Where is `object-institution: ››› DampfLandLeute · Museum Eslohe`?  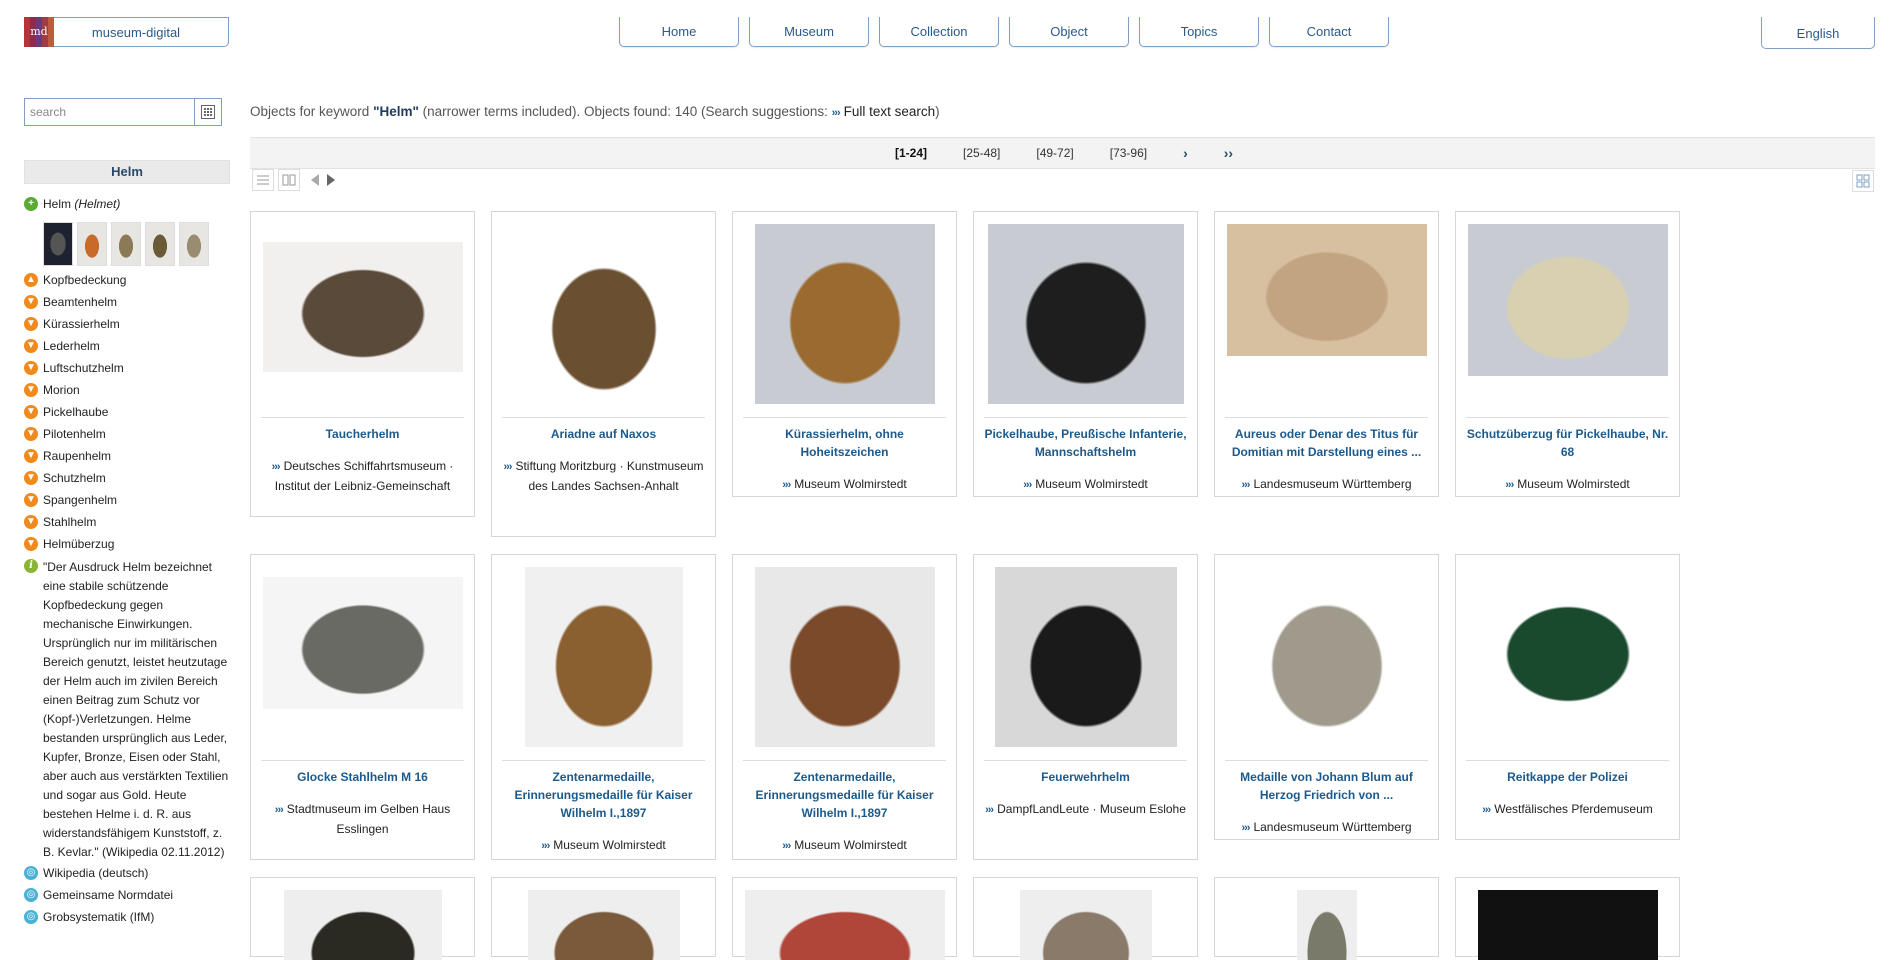
object-institution: ››› DampfLandLeute · Museum Eslohe is located at coordinates (1085, 810).